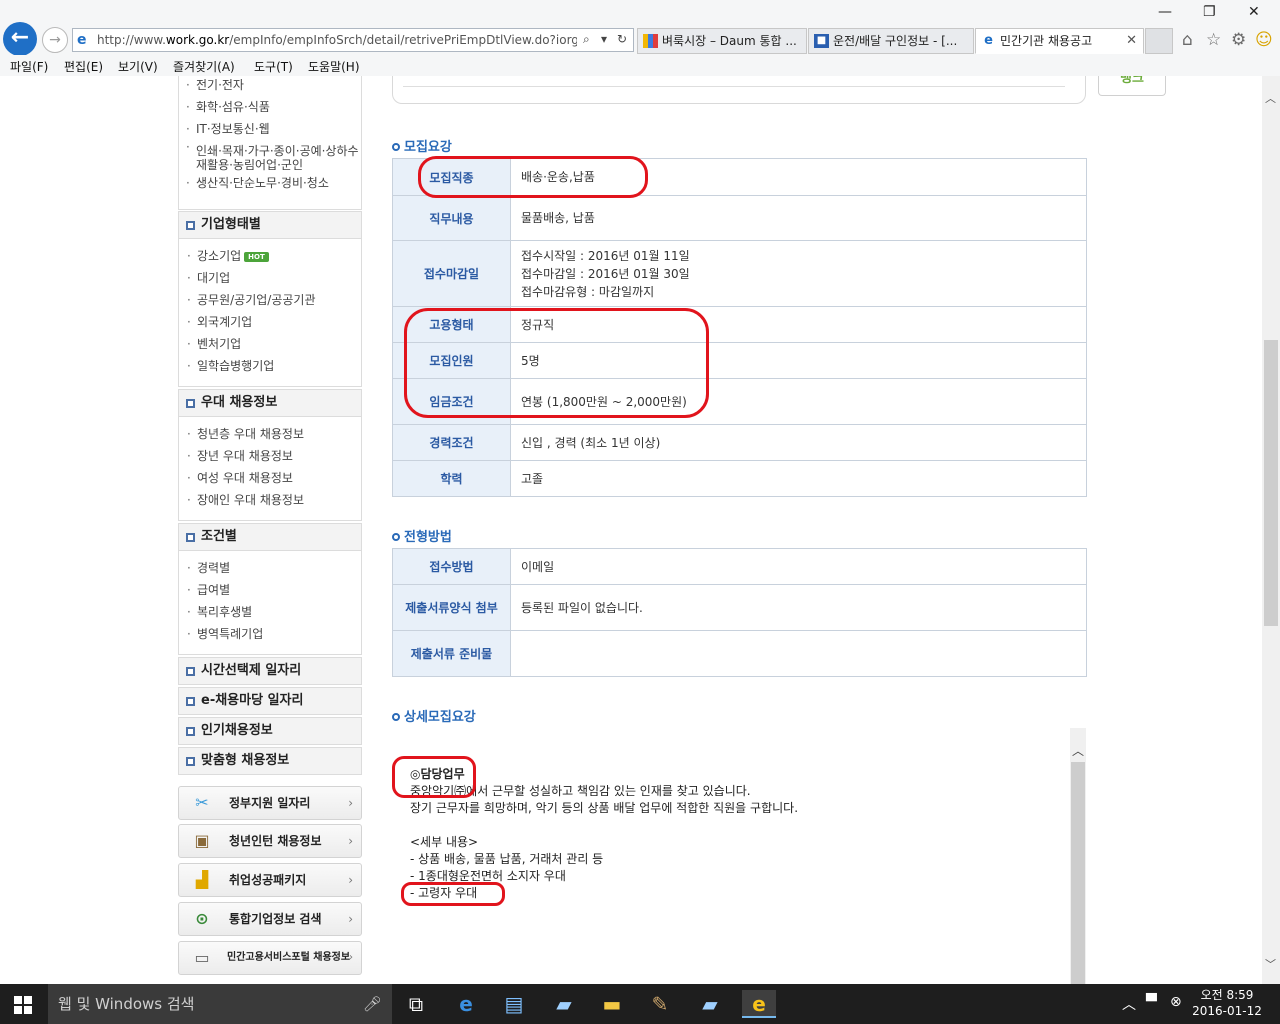  I want to click on task-view-icon: ⧉, so click(416, 1004).